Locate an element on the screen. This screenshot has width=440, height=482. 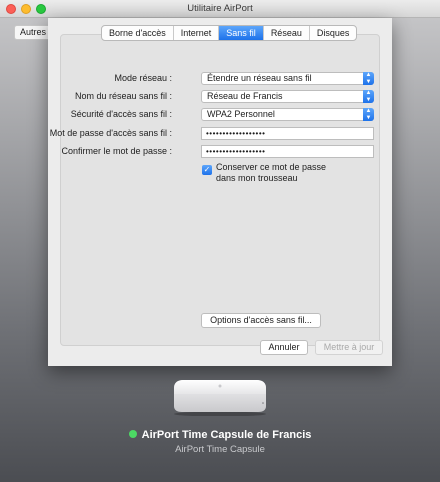
security-popup: WPA2 Personnel ▲ ▼ is located at coordinates (287, 114).